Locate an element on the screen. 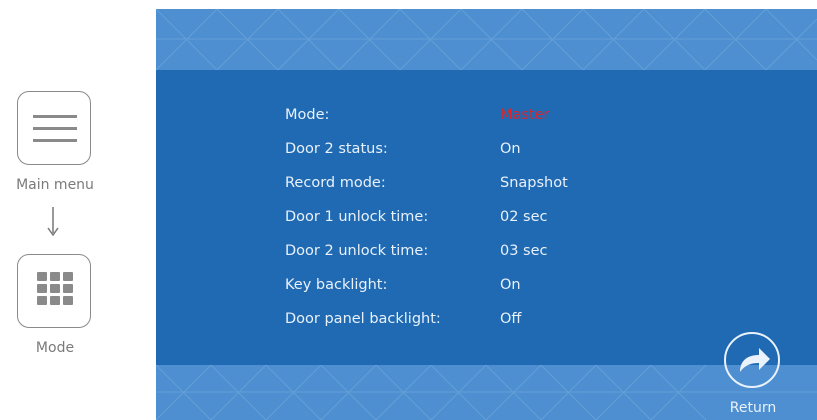  top-decorative-band is located at coordinates (486, 39).